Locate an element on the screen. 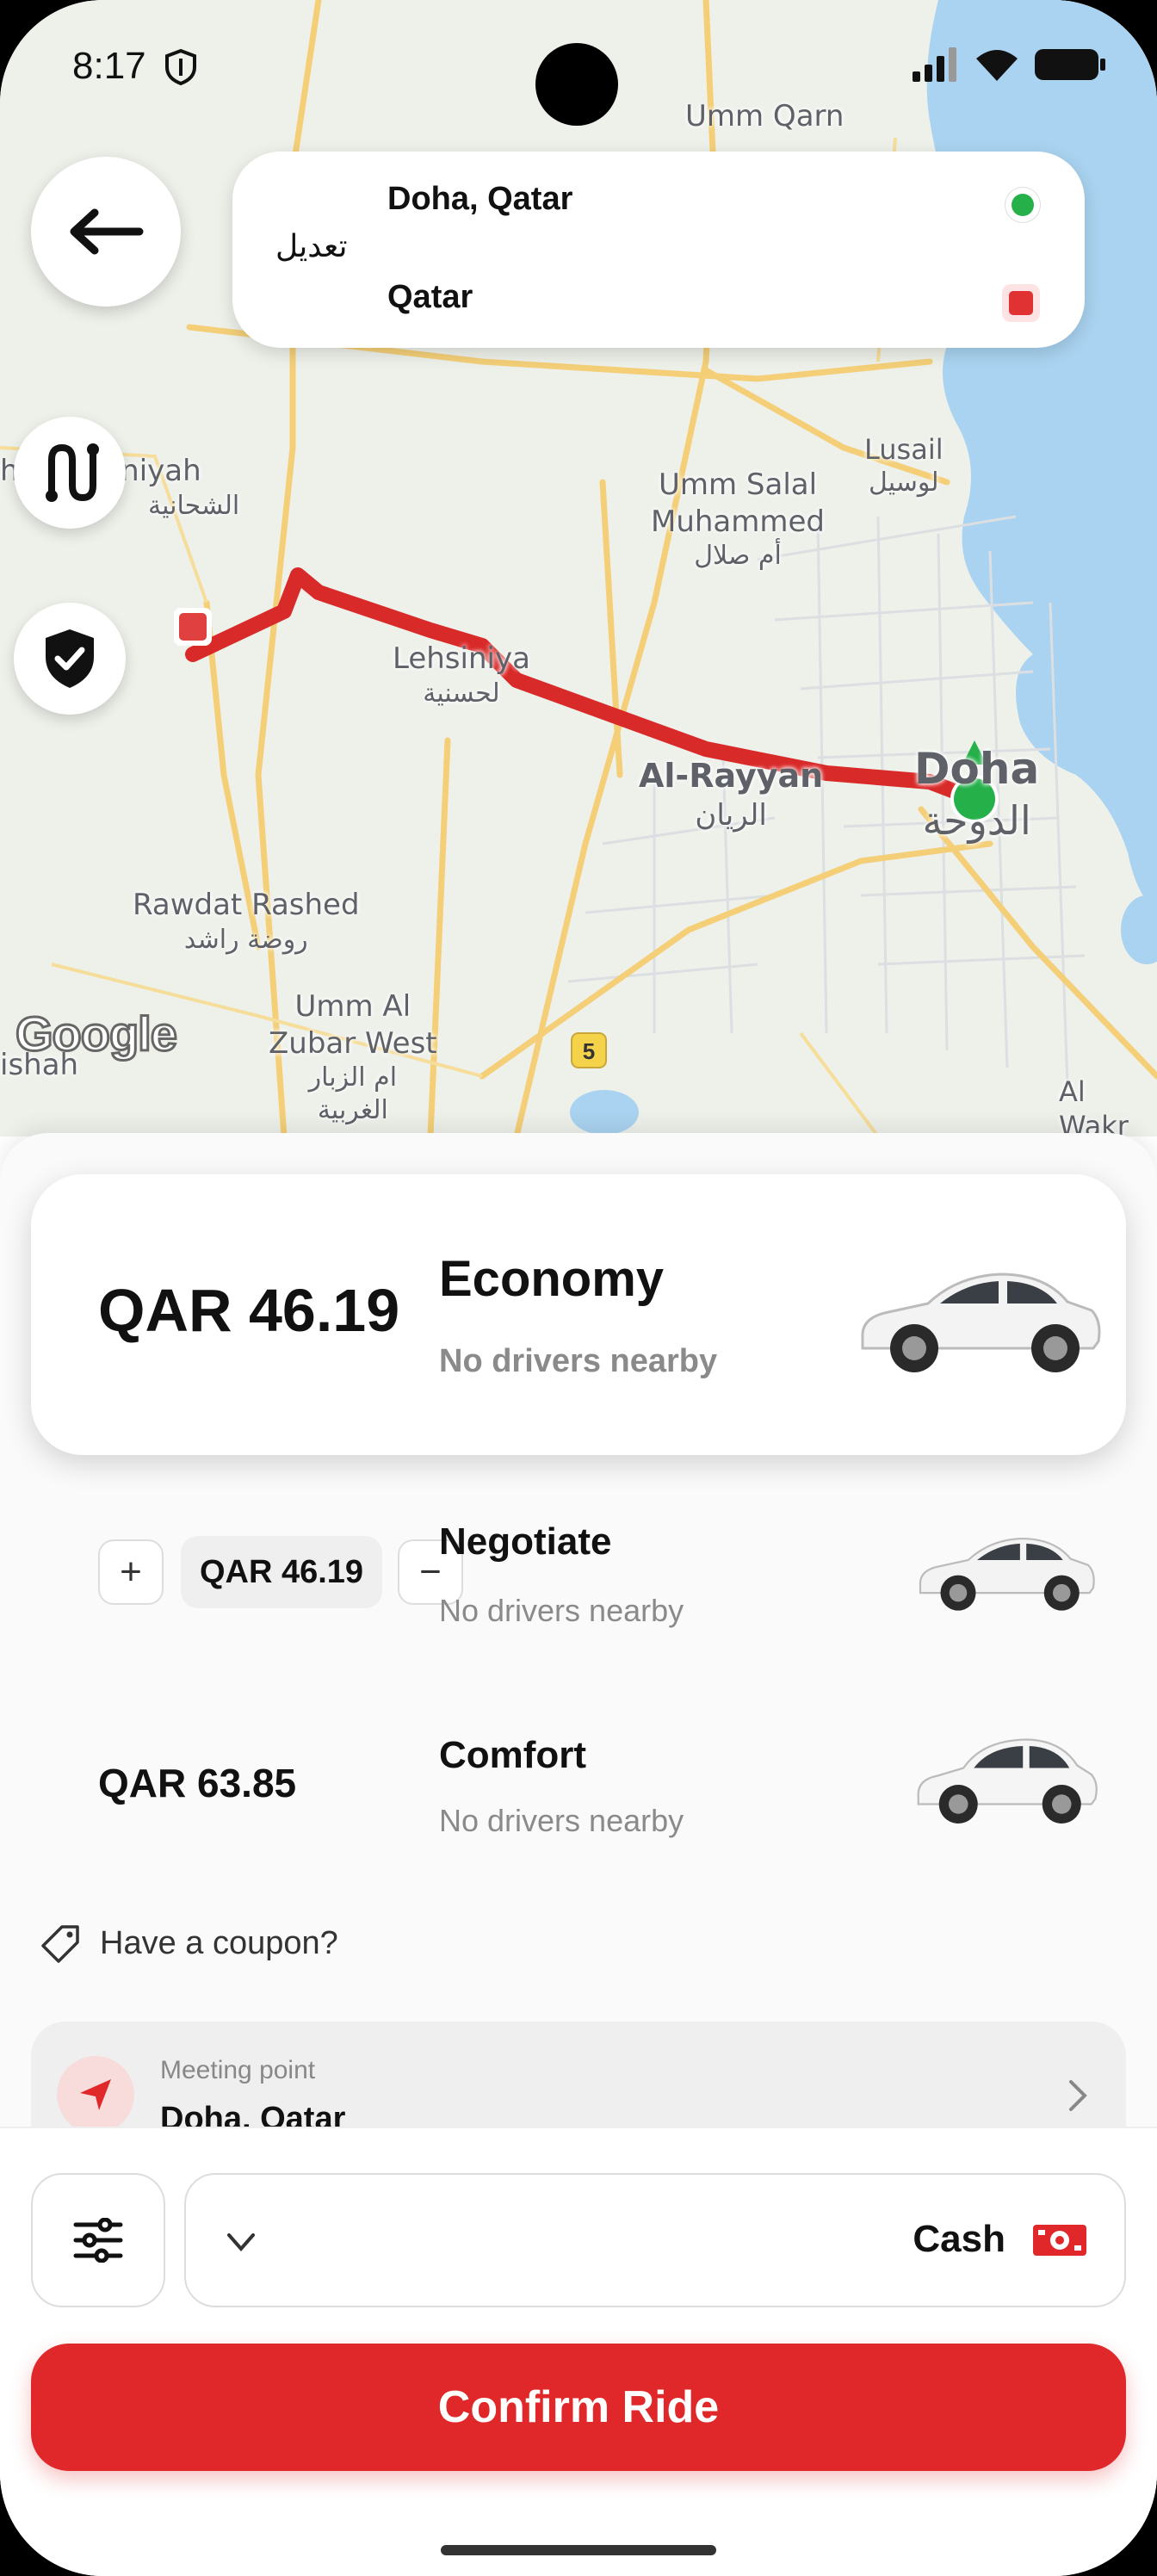 The width and height of the screenshot is (1157, 2576). map-label-doha: Doha الدوحة is located at coordinates (977, 794).